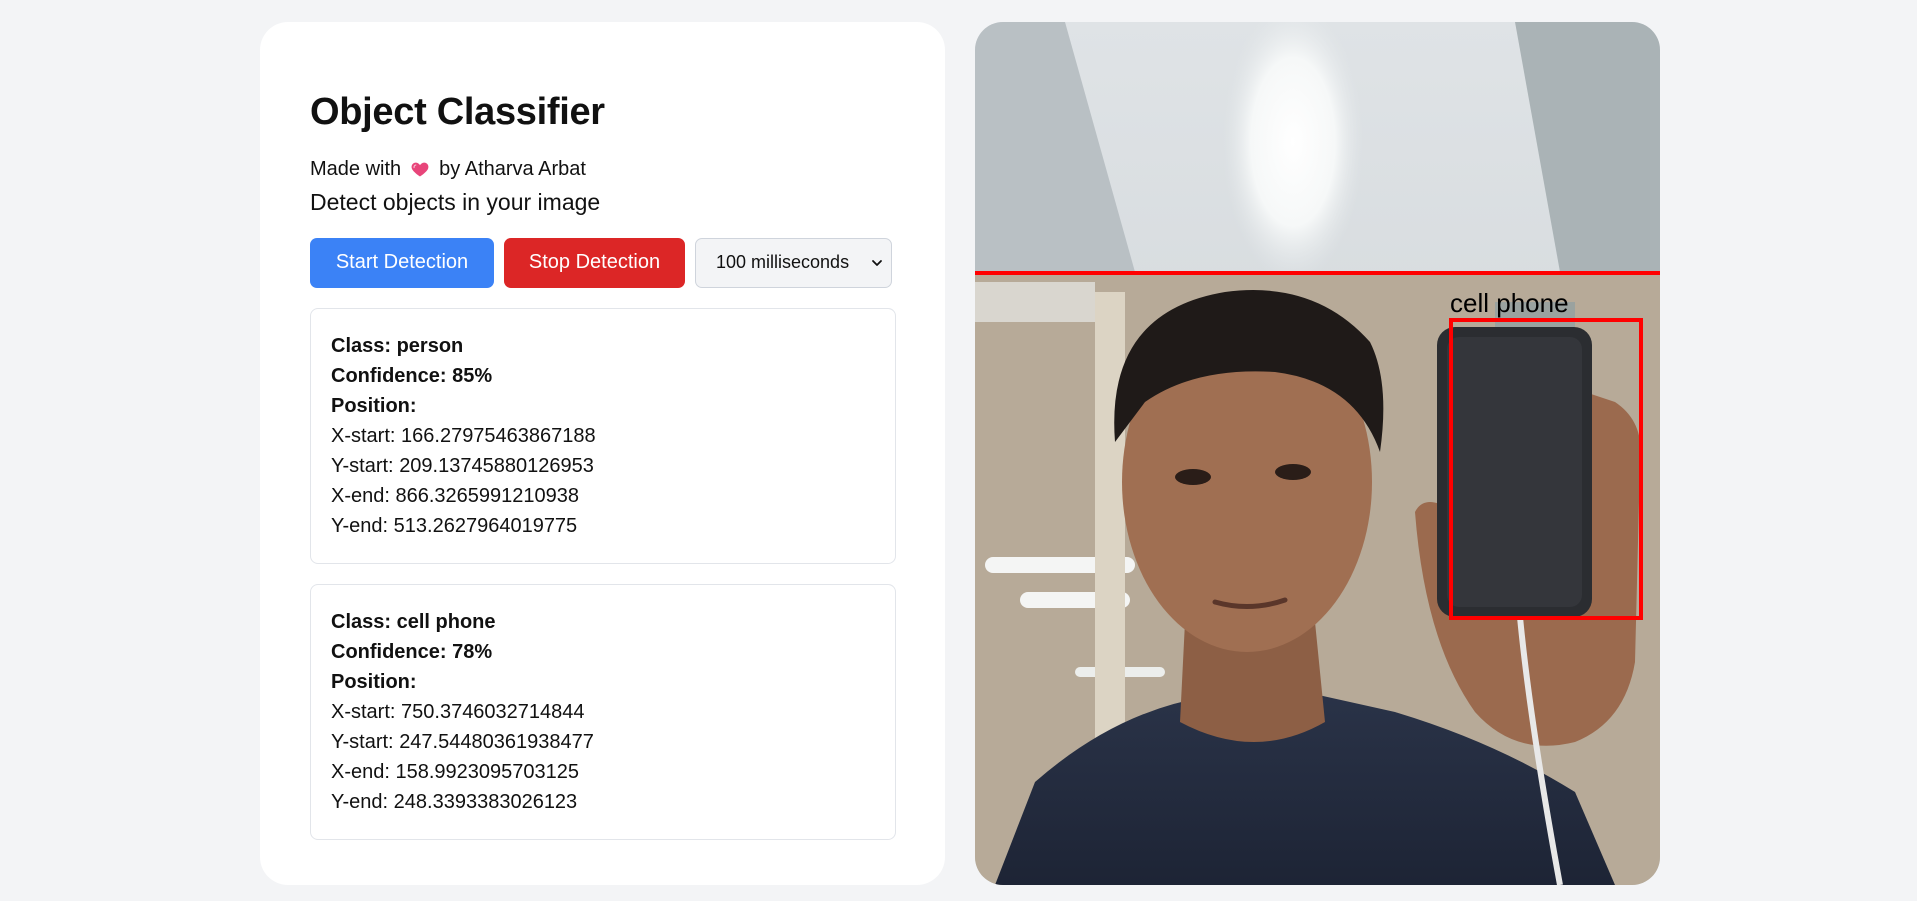 The image size is (1917, 901). What do you see at coordinates (402, 262) in the screenshot?
I see `start-detection-button: Start Detection` at bounding box center [402, 262].